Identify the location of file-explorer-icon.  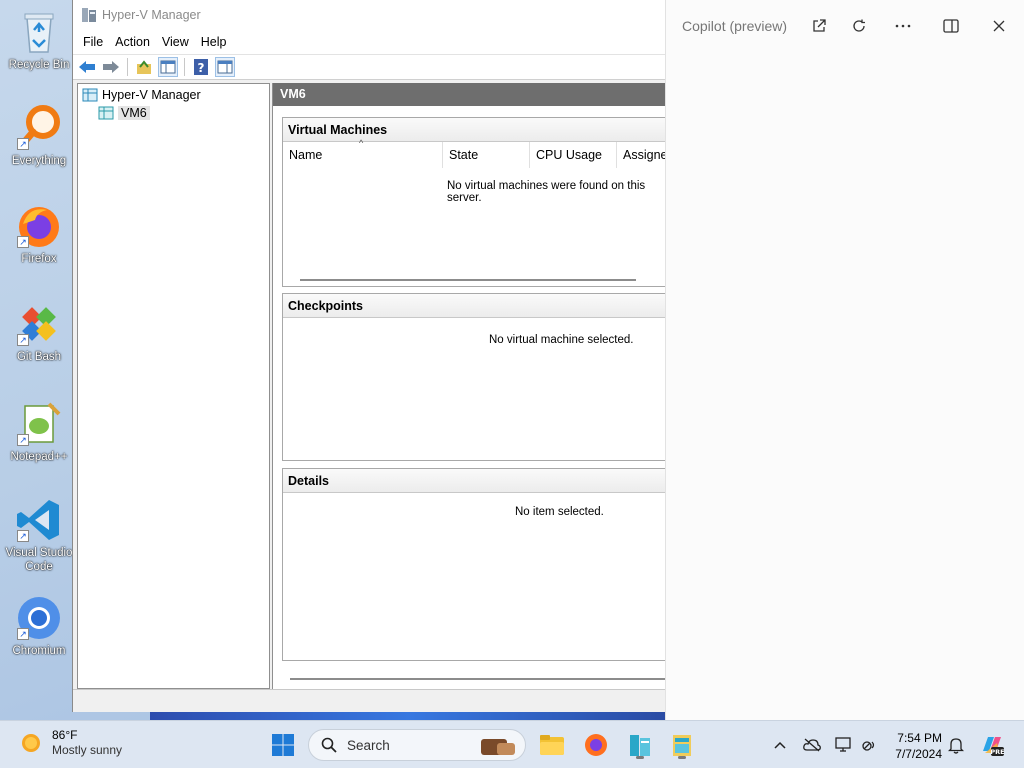
(552, 745).